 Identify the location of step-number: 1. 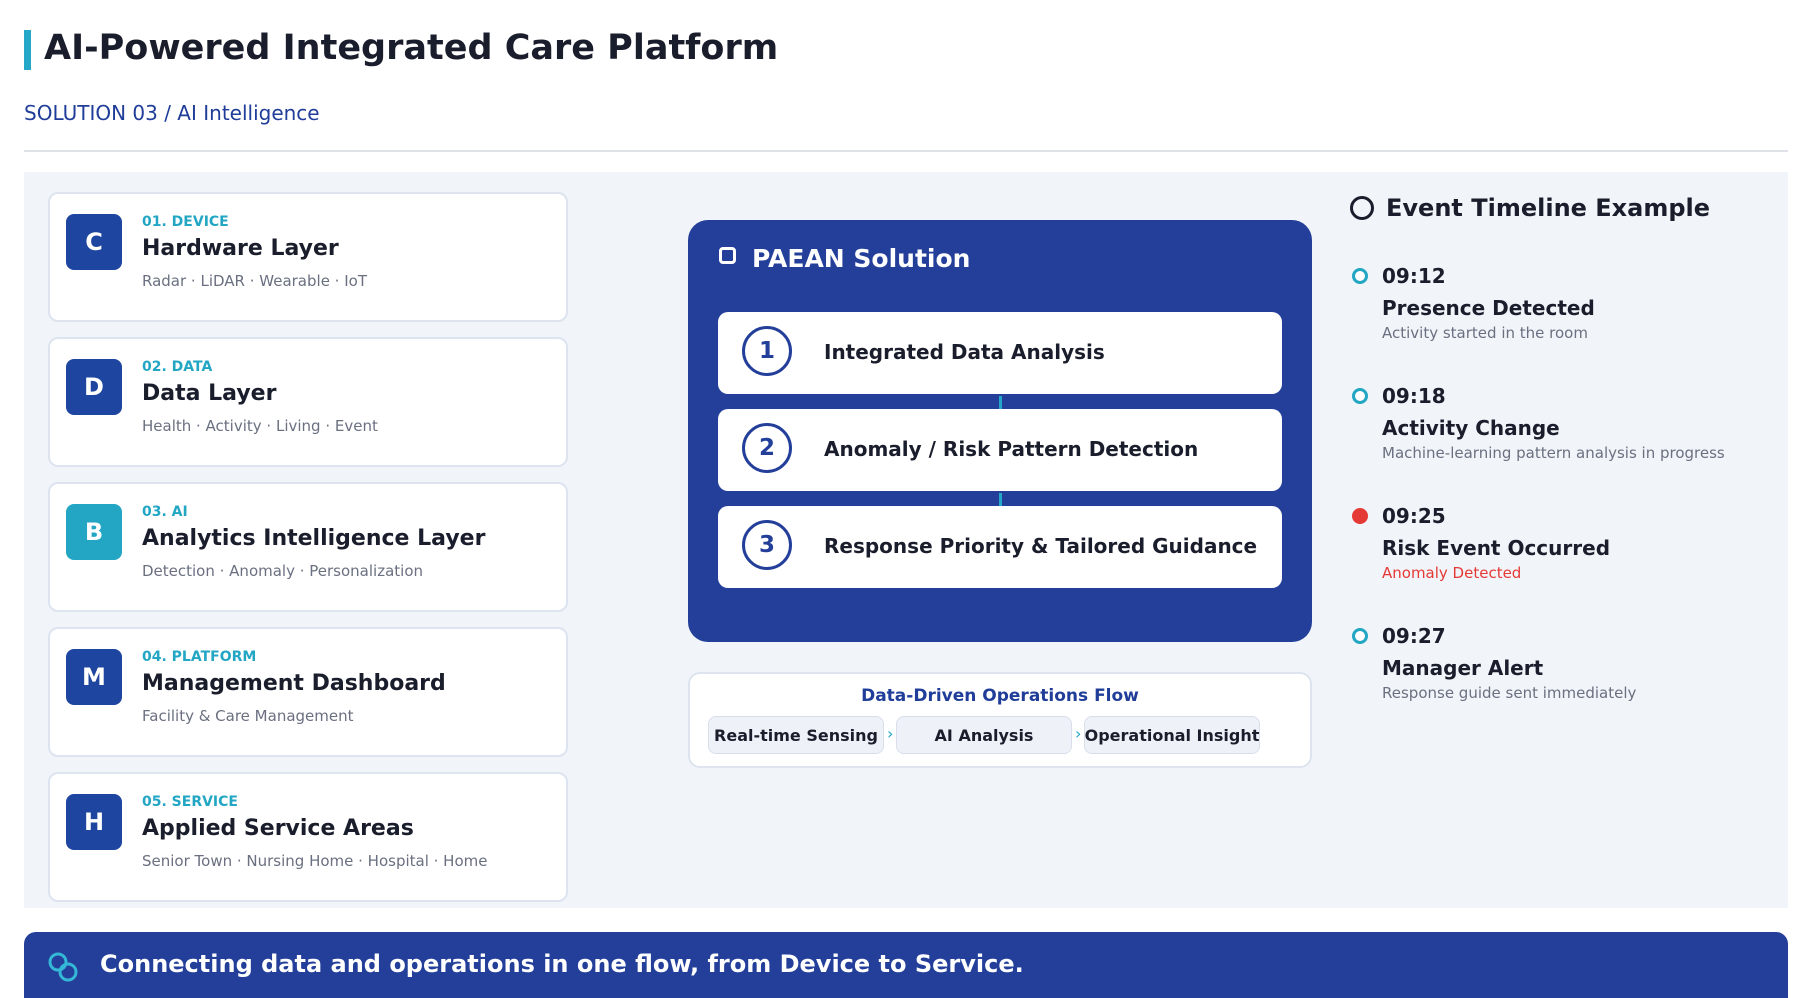
(767, 351).